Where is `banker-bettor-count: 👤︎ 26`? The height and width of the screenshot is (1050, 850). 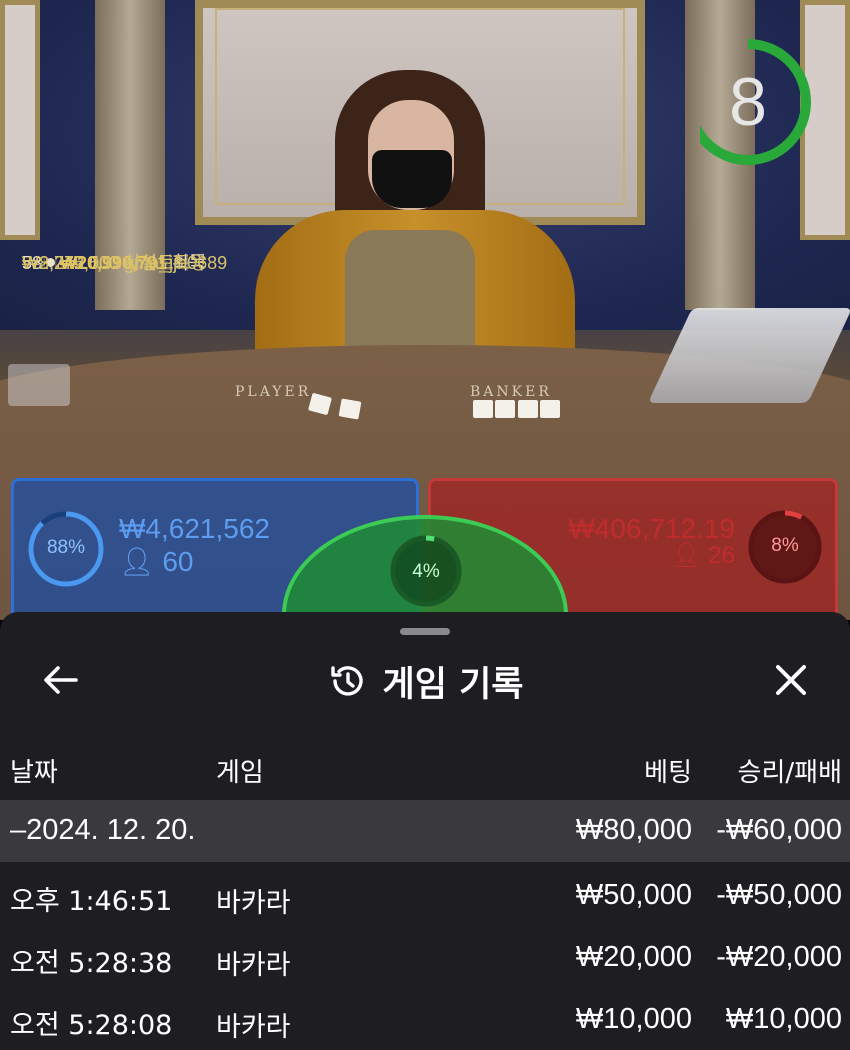 banker-bettor-count: 👤︎ 26 is located at coordinates (703, 555).